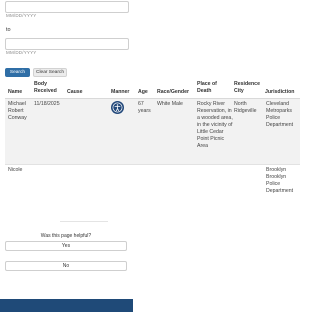 This screenshot has height=312, width=320. Describe the element at coordinates (152, 164) in the screenshot. I see `row-divider` at that location.